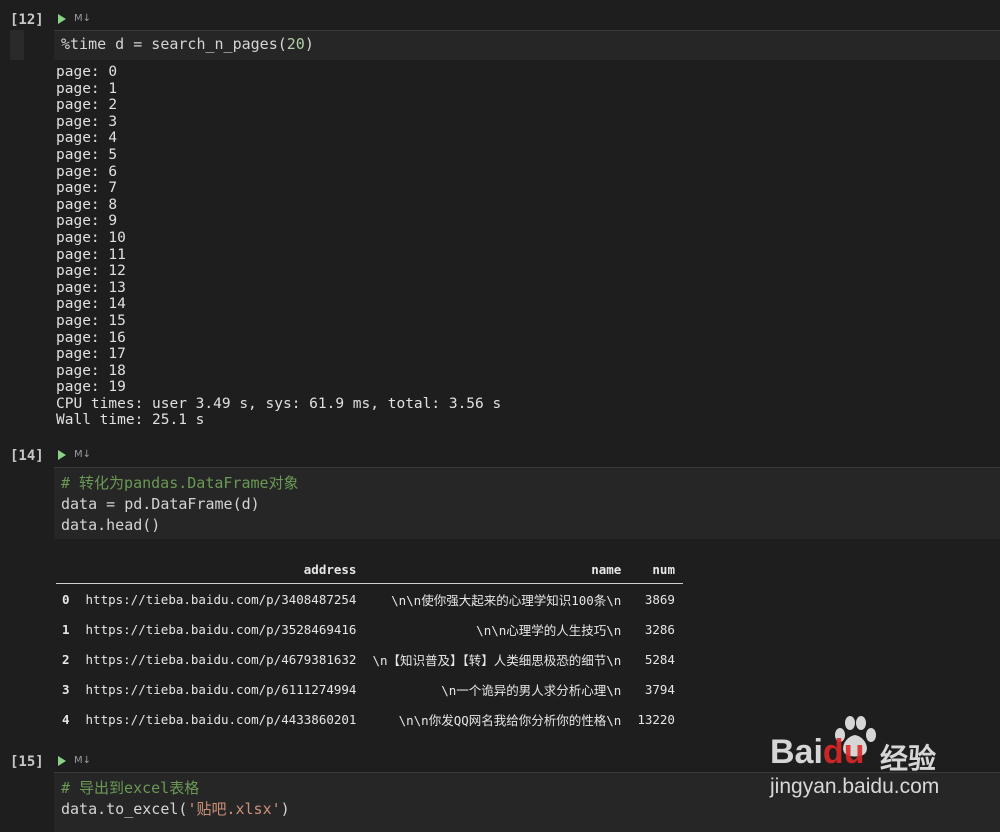  Describe the element at coordinates (91, 304) in the screenshot. I see `output-line: page: 14` at that location.